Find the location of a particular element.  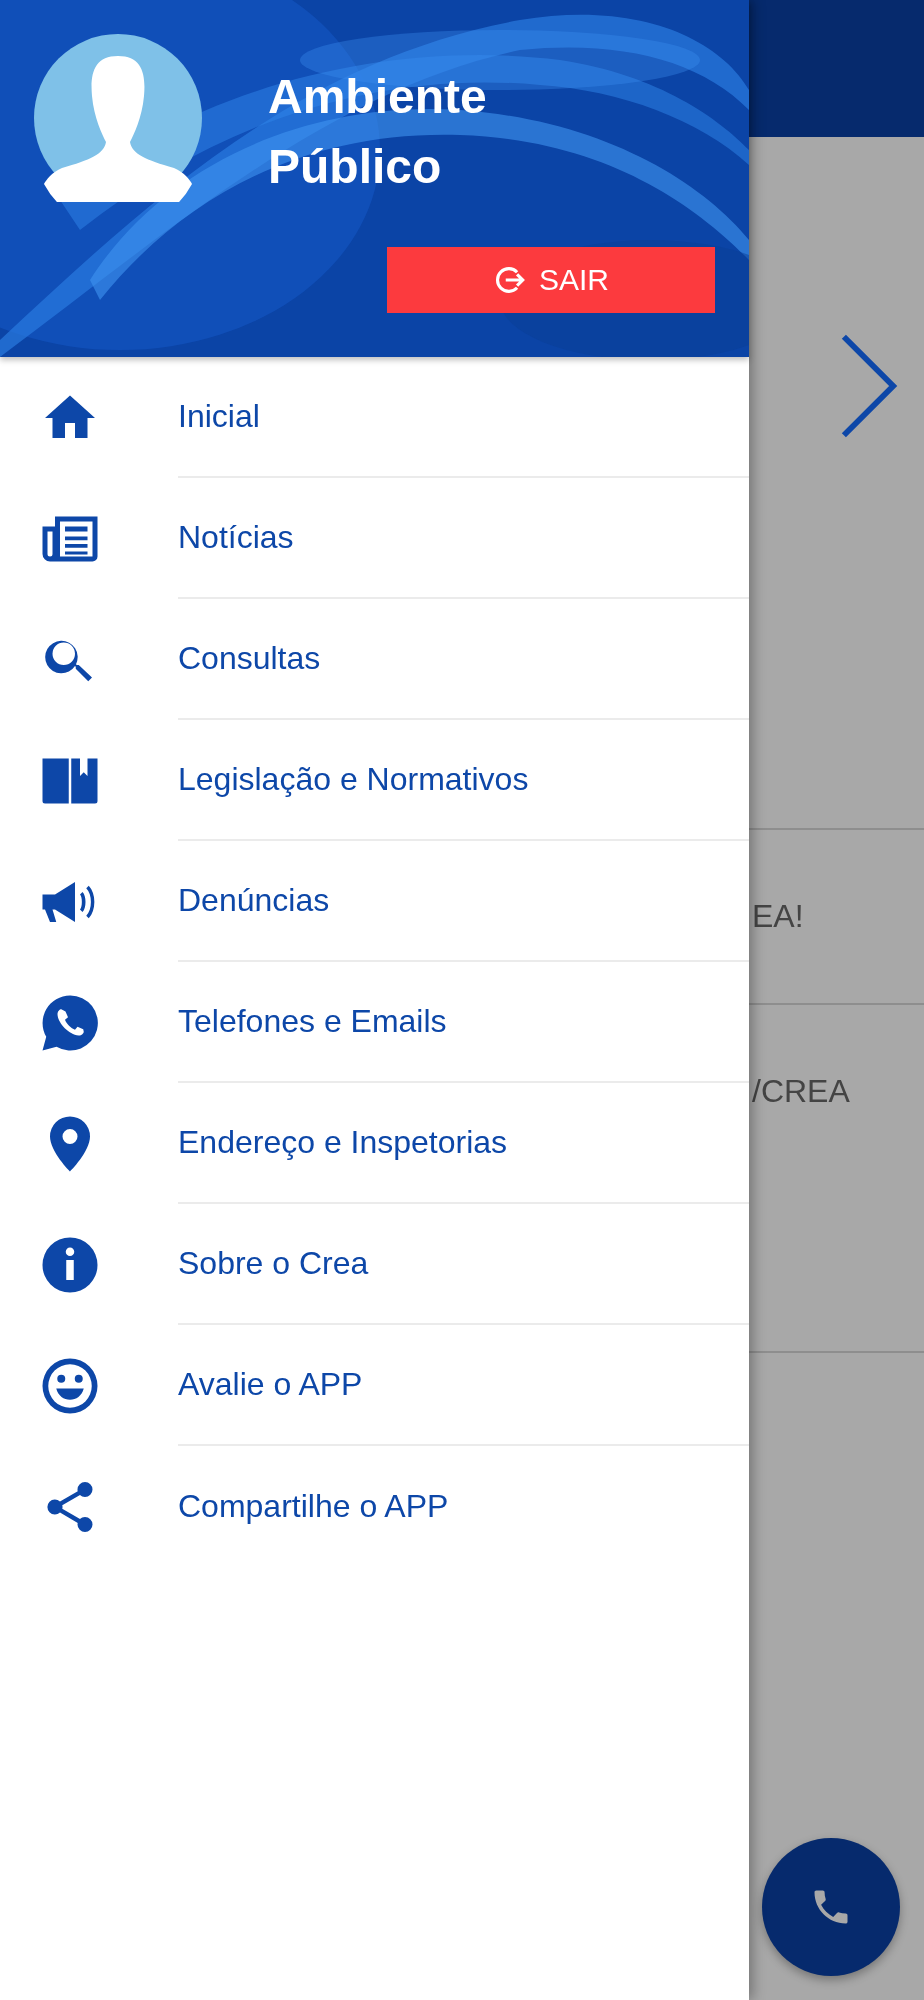

list-item-text: EA! is located at coordinates (778, 916).